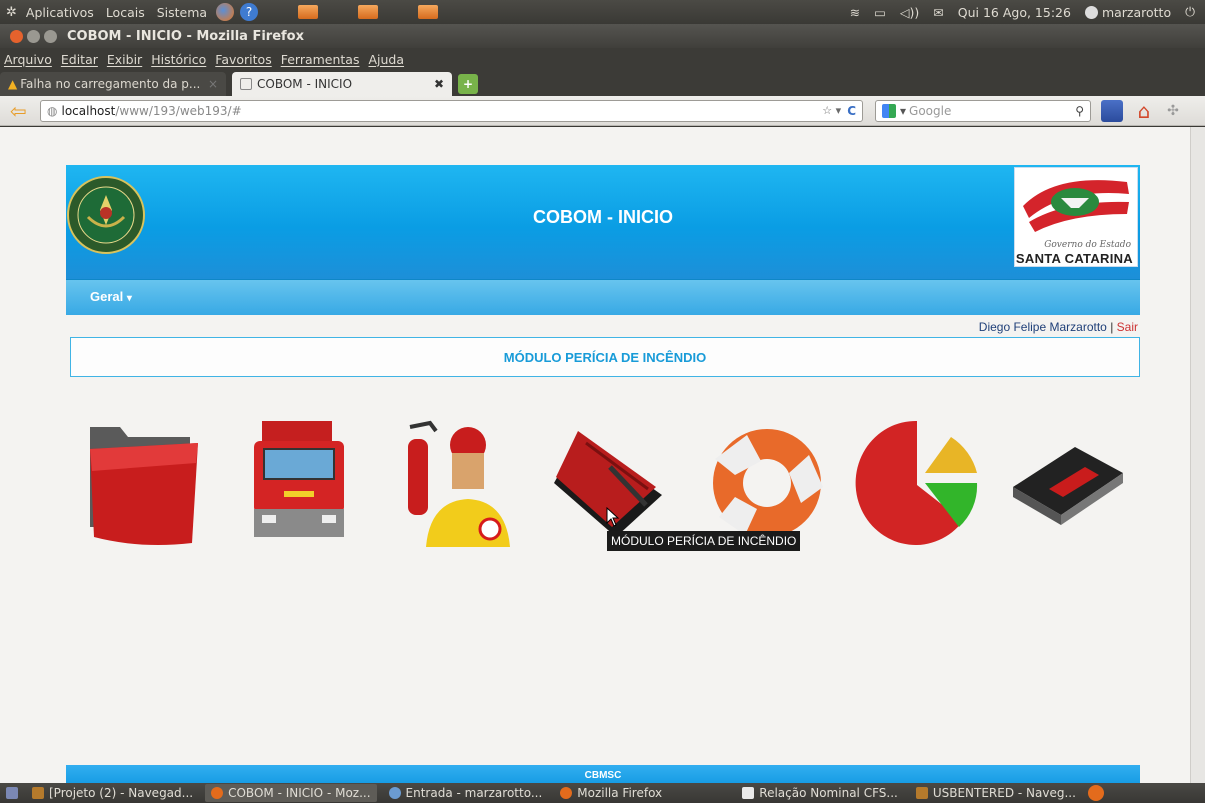 The height and width of the screenshot is (803, 1205). What do you see at coordinates (1112, 110) in the screenshot?
I see `download-helper-icon` at bounding box center [1112, 110].